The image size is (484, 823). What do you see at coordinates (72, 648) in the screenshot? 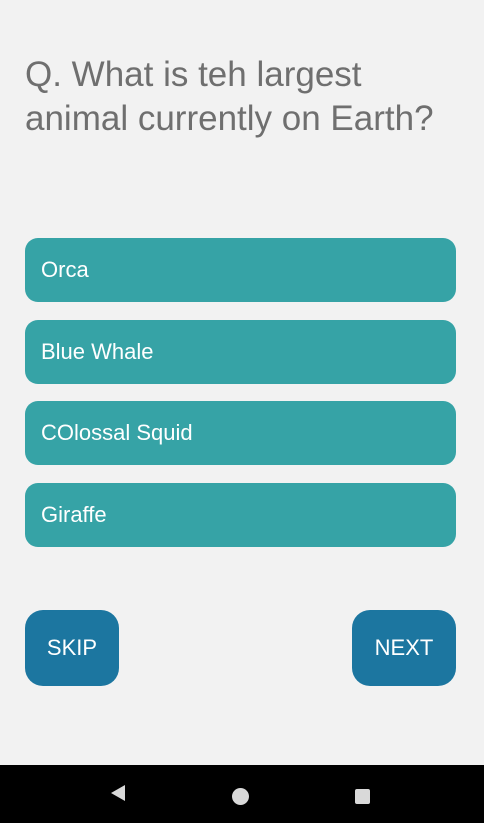
I see `skip-button: SKIP` at bounding box center [72, 648].